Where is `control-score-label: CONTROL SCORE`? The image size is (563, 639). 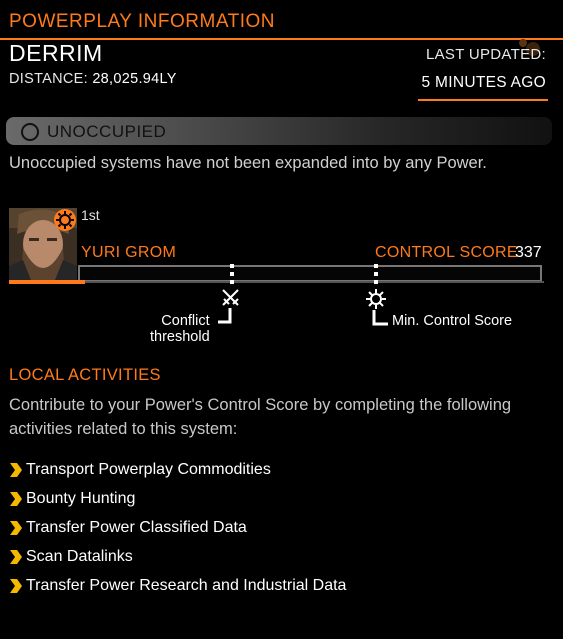 control-score-label: CONTROL SCORE is located at coordinates (446, 252).